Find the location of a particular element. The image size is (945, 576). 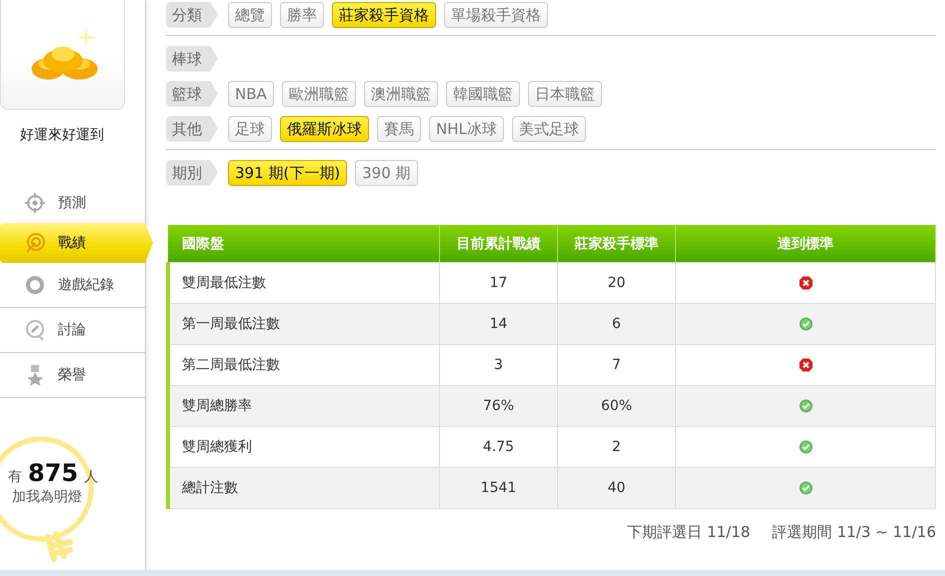

nav-item: 討論 is located at coordinates (72, 331).